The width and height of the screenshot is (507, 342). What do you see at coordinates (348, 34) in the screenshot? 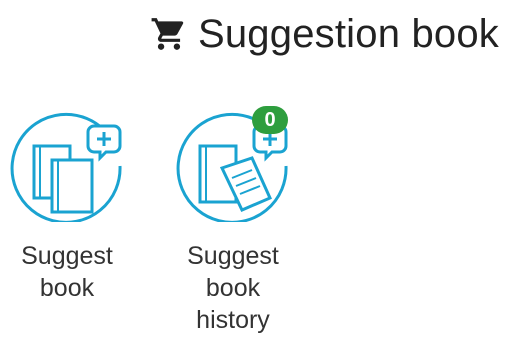
I see `page-title: Suggestion book` at bounding box center [348, 34].